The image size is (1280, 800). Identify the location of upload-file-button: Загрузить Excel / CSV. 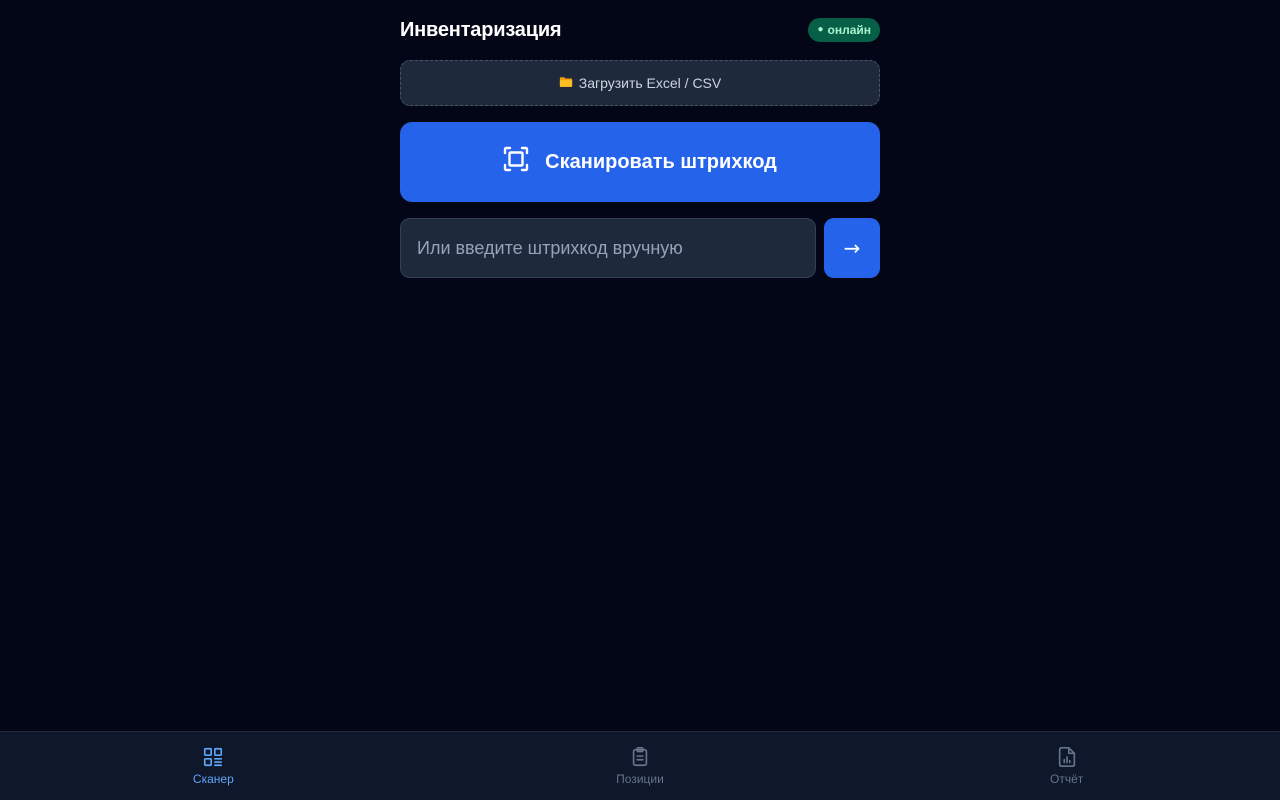
(640, 83).